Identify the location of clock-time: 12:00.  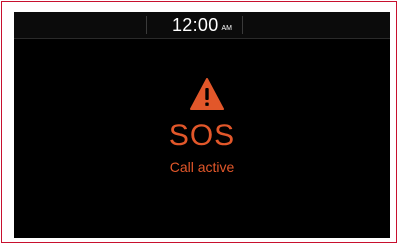
(195, 25).